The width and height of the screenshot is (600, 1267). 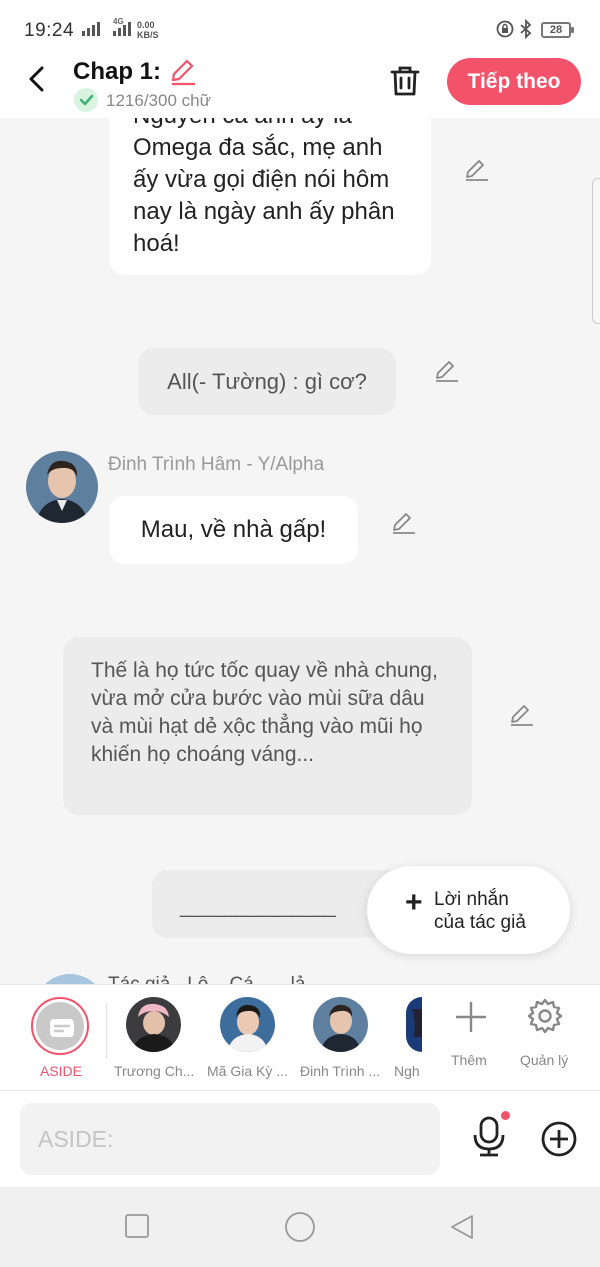 What do you see at coordinates (471, 1017) in the screenshot?
I see `plus-icon` at bounding box center [471, 1017].